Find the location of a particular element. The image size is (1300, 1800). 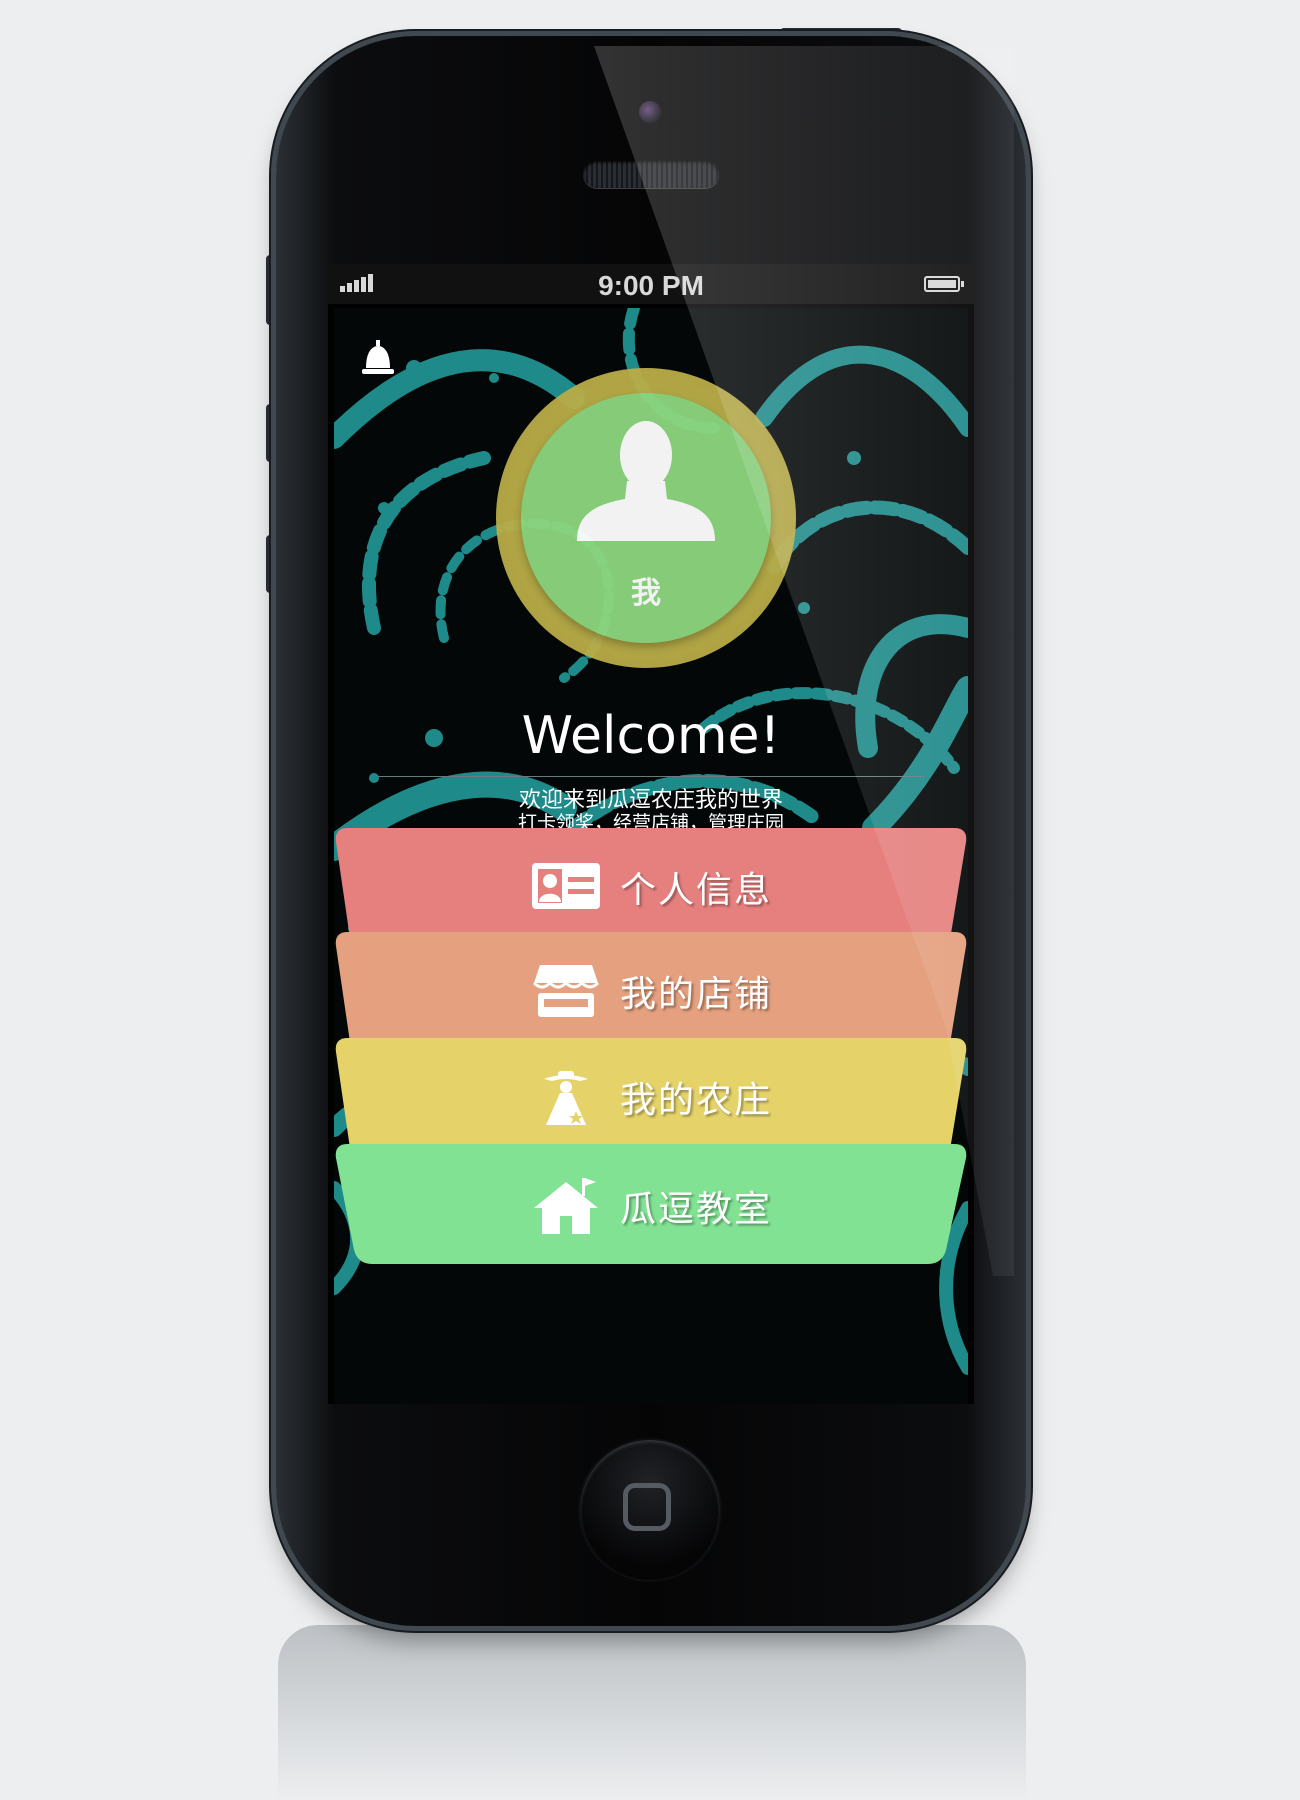

home-button is located at coordinates (650, 1510).